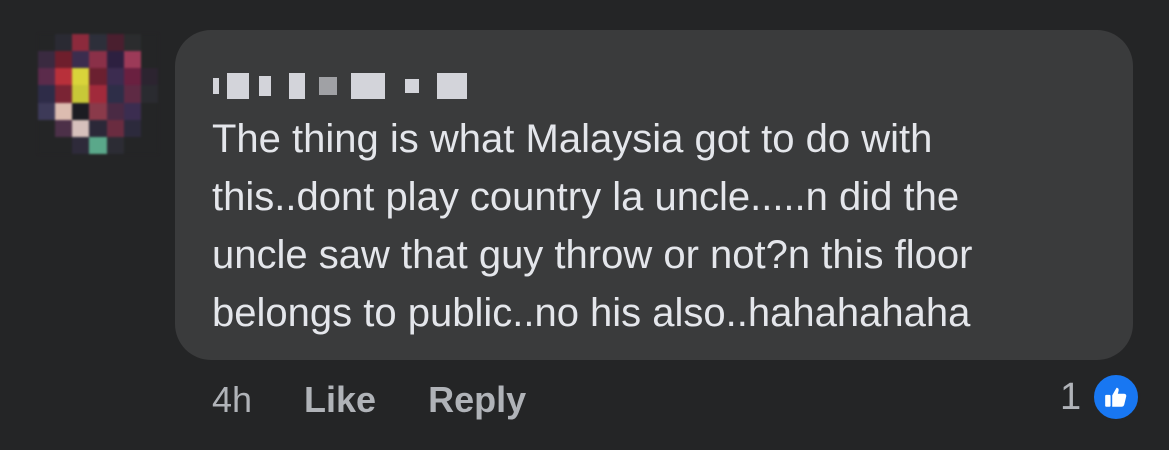 The image size is (1169, 450). I want to click on avatar, so click(98, 94).